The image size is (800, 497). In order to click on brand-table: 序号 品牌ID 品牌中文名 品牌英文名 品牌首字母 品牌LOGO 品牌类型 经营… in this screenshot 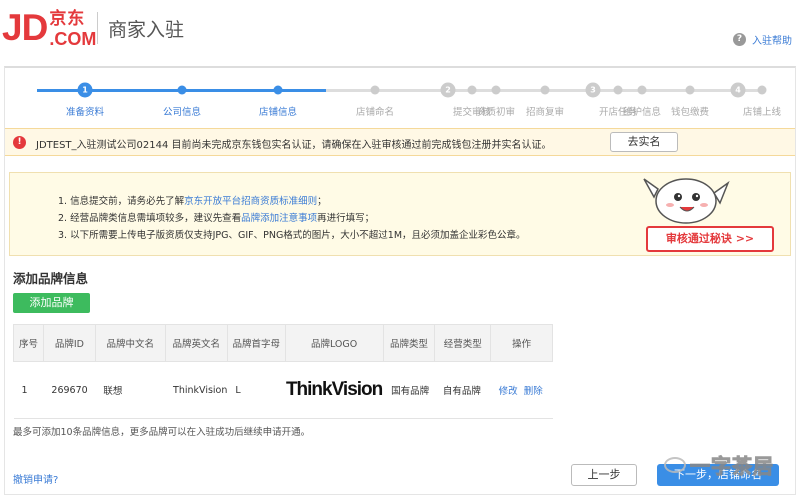, I will do `click(283, 371)`.